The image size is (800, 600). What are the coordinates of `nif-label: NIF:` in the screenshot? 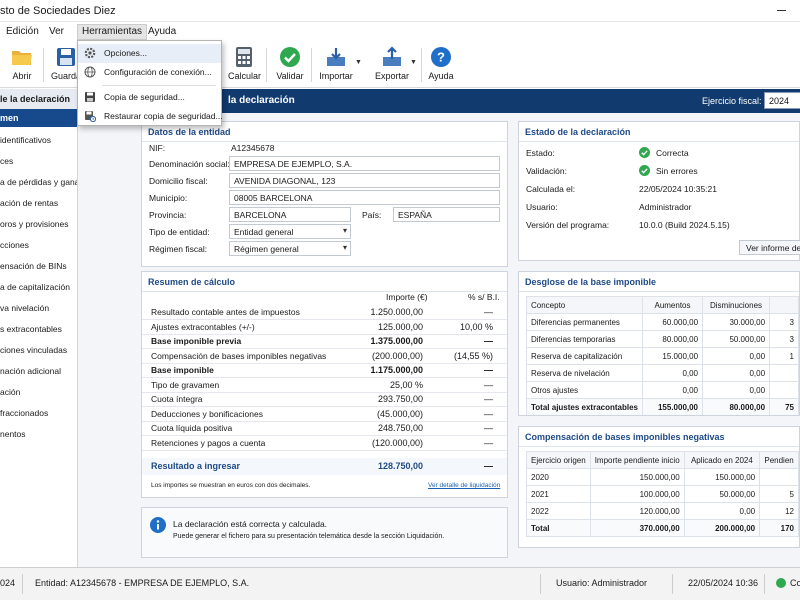 It's located at (157, 148).